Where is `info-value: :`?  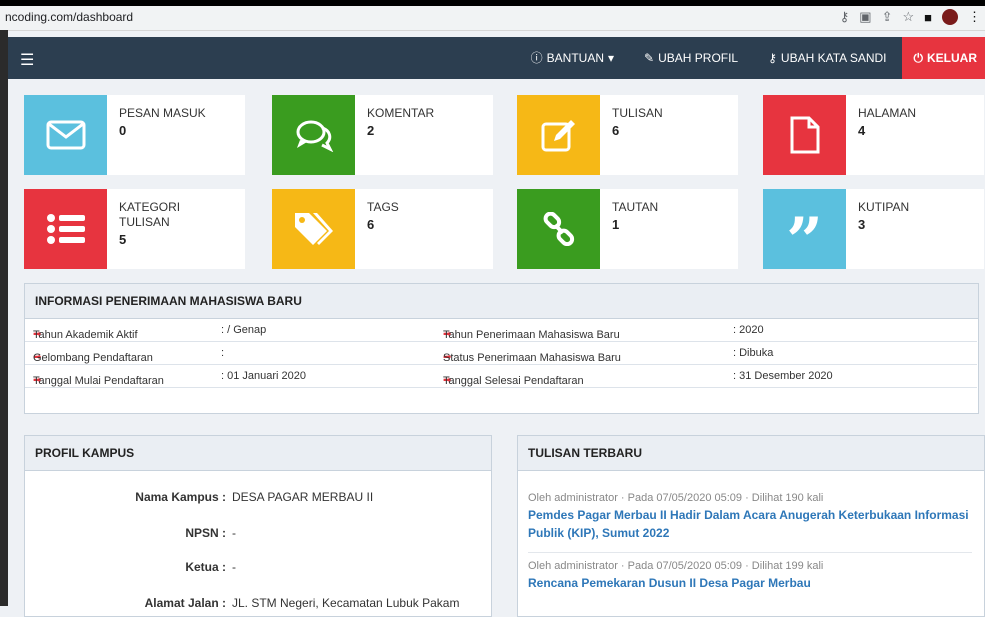 info-value: : is located at coordinates (222, 353).